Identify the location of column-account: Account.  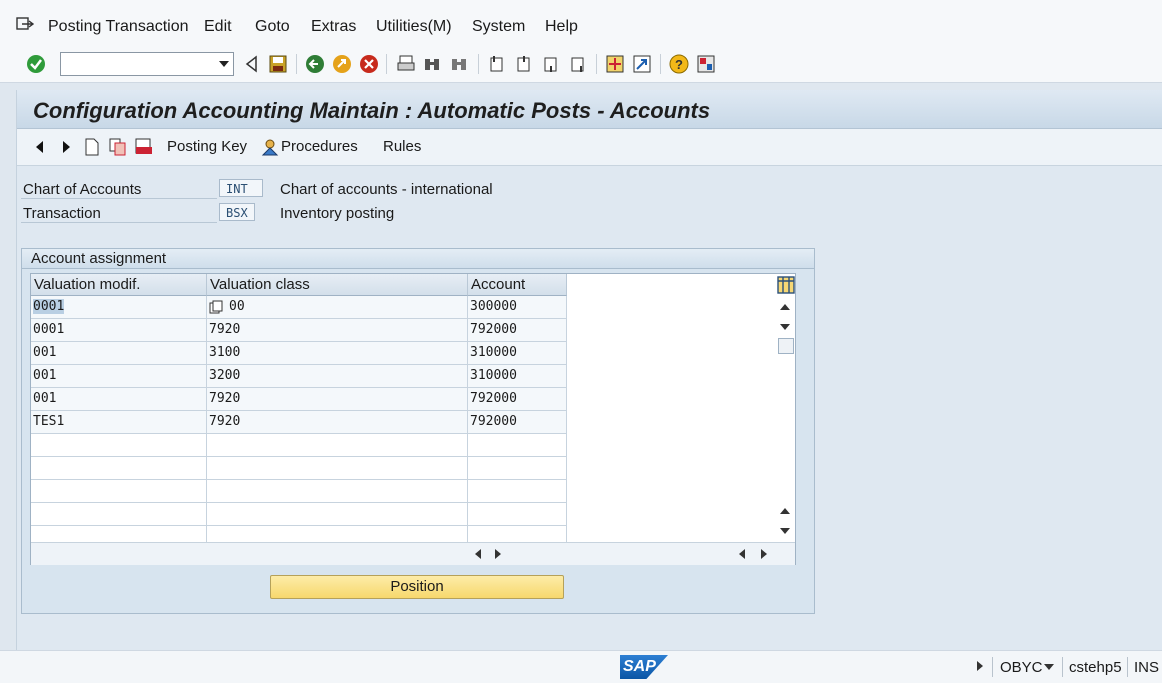
(517, 285).